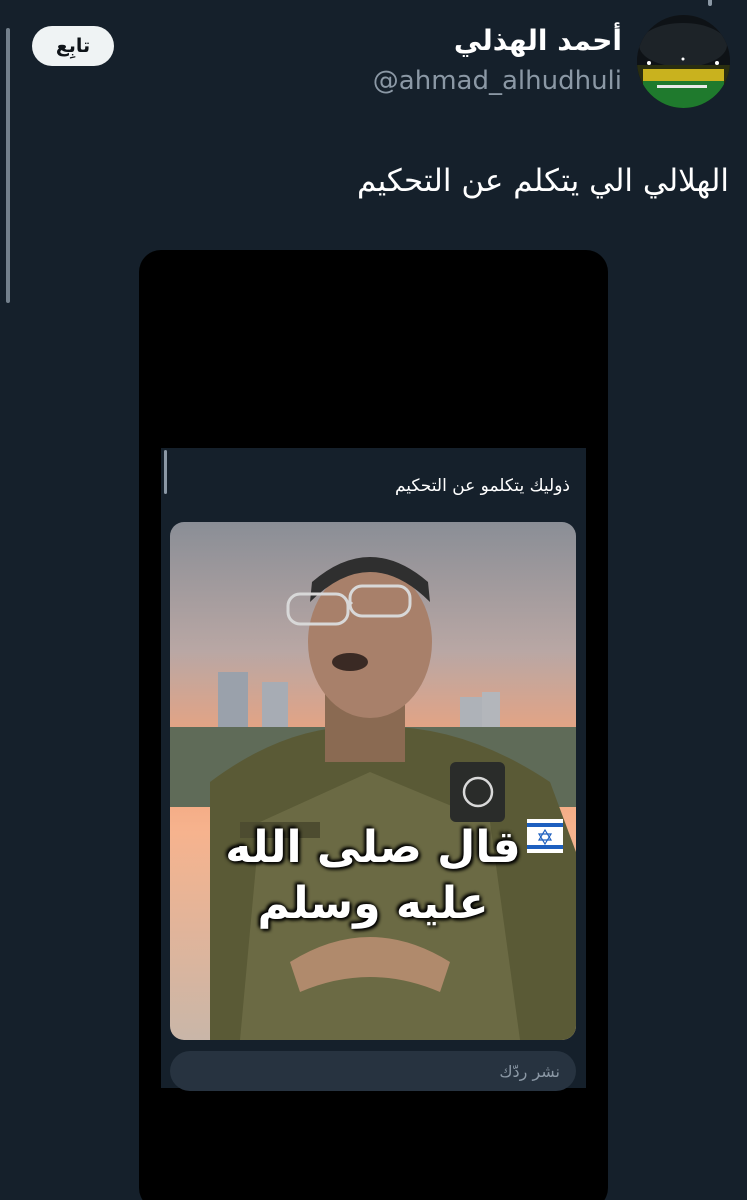 The image size is (747, 1200). Describe the element at coordinates (165, 472) in the screenshot. I see `embedded-scrollbar` at that location.